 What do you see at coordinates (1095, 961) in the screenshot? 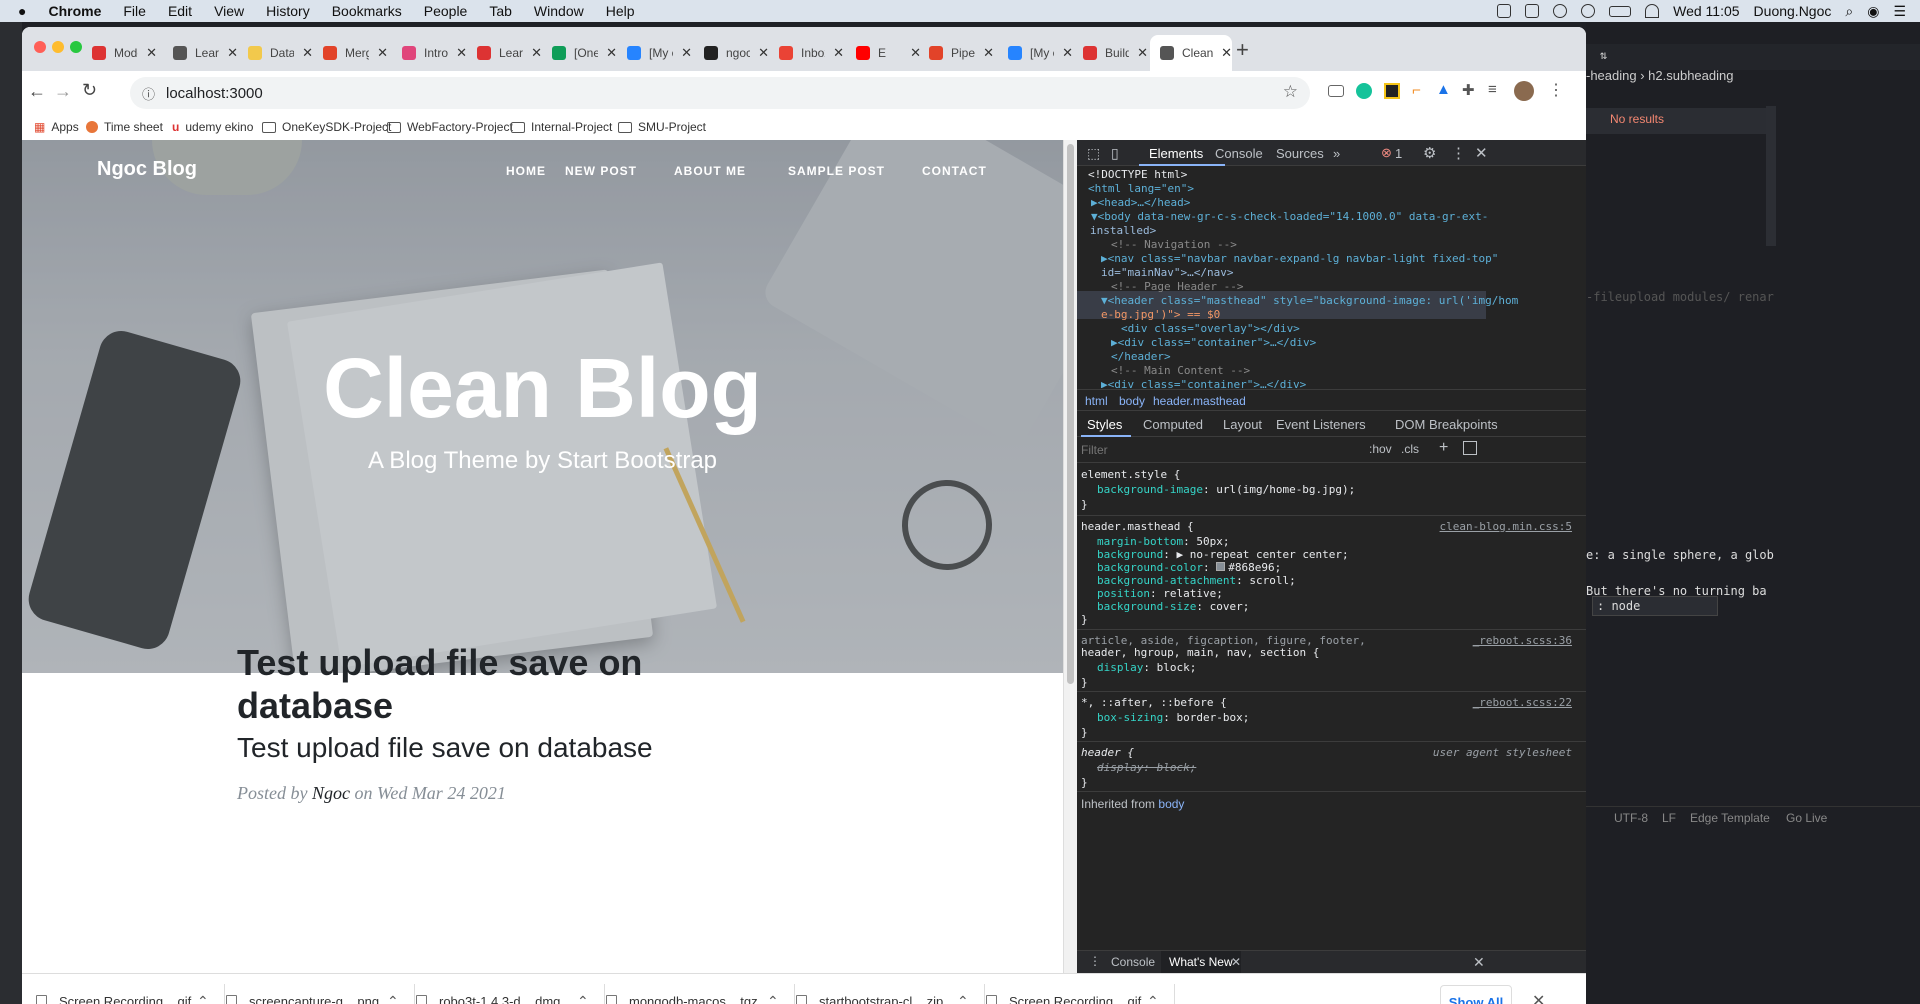
I see `drawer-menu-icon: ⋮` at bounding box center [1095, 961].